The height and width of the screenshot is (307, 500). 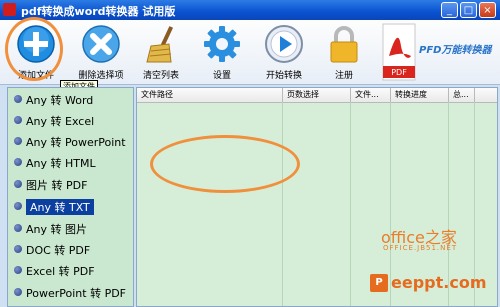 What do you see at coordinates (60, 271) in the screenshot?
I see `conv-label: Excel 转 PDF` at bounding box center [60, 271].